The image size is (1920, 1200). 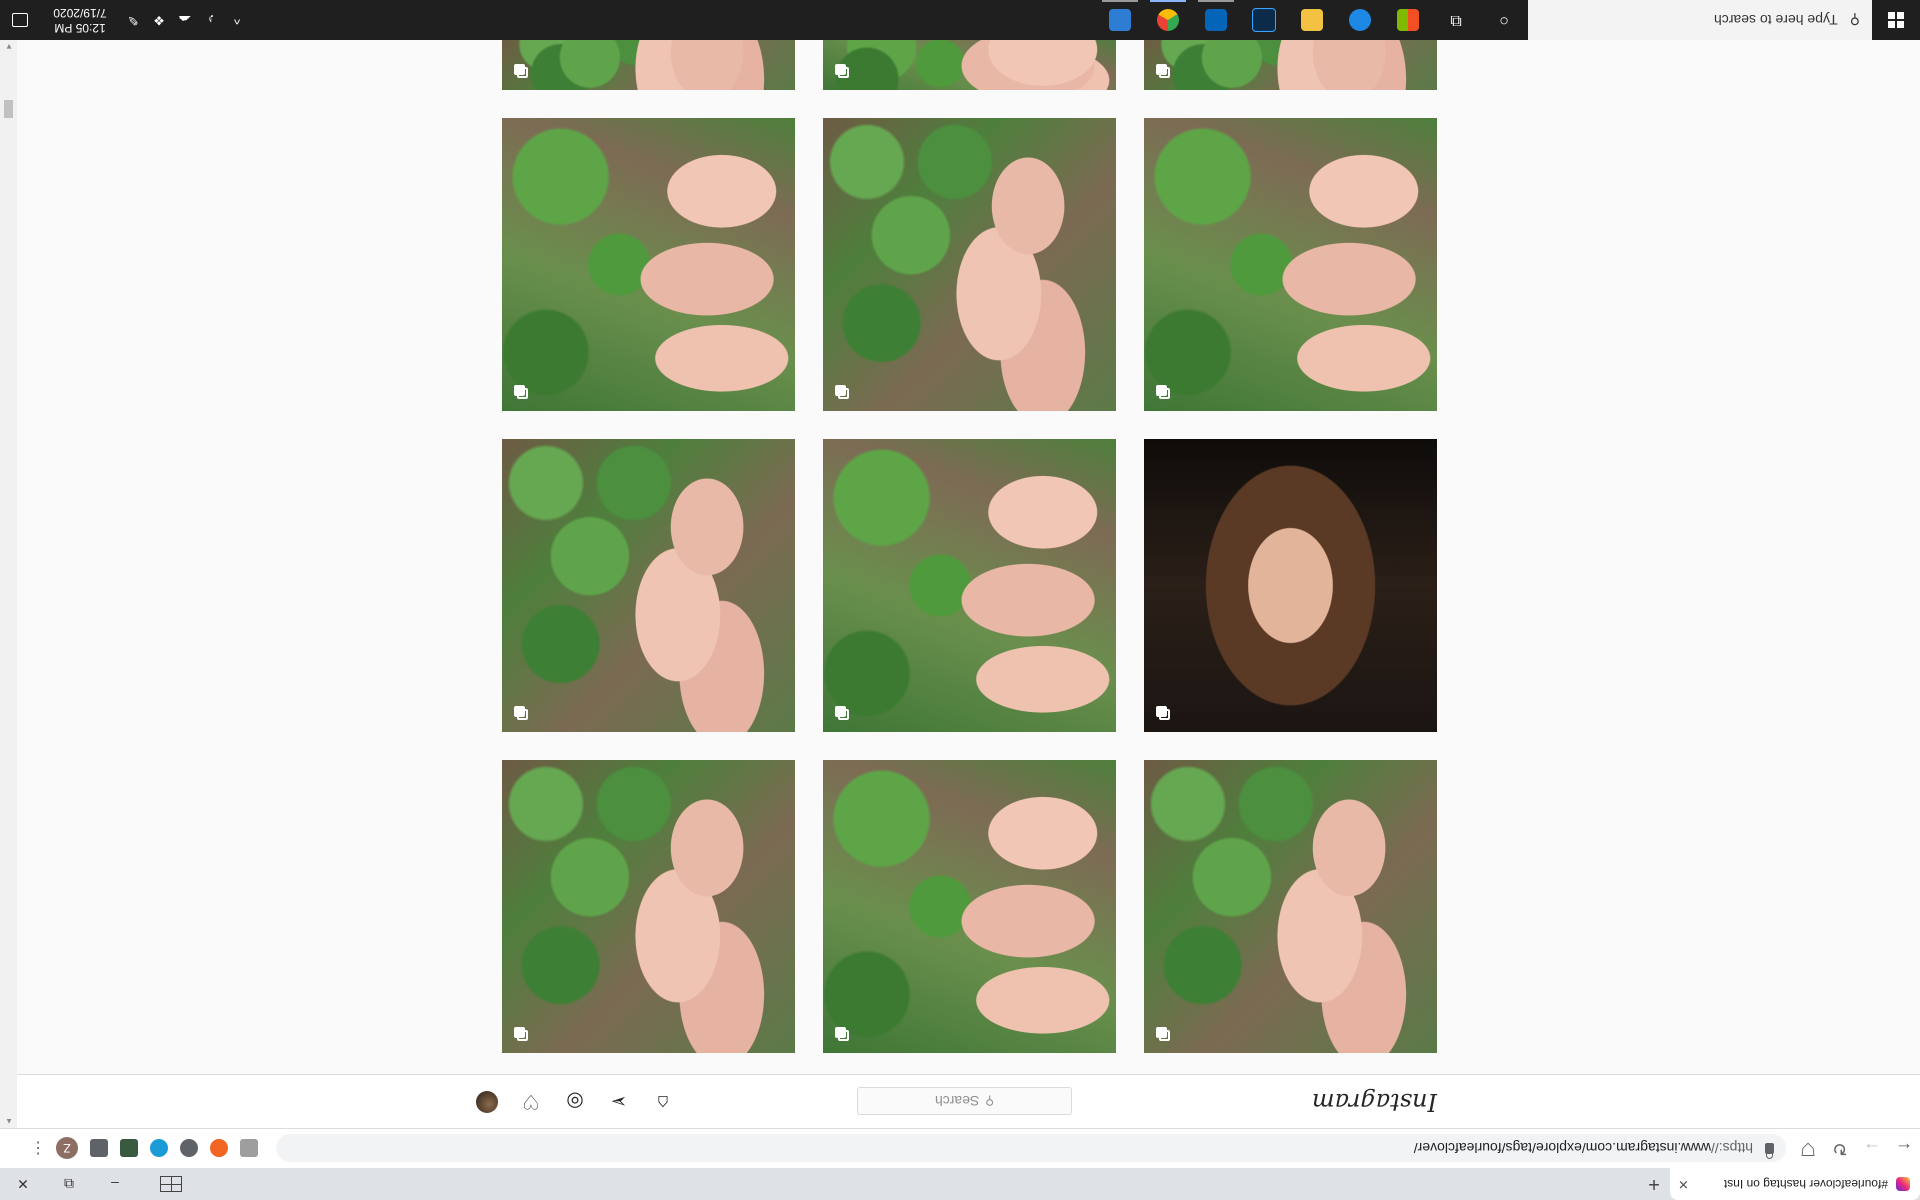 I want to click on scrollbar-thumb, so click(x=8, y=109).